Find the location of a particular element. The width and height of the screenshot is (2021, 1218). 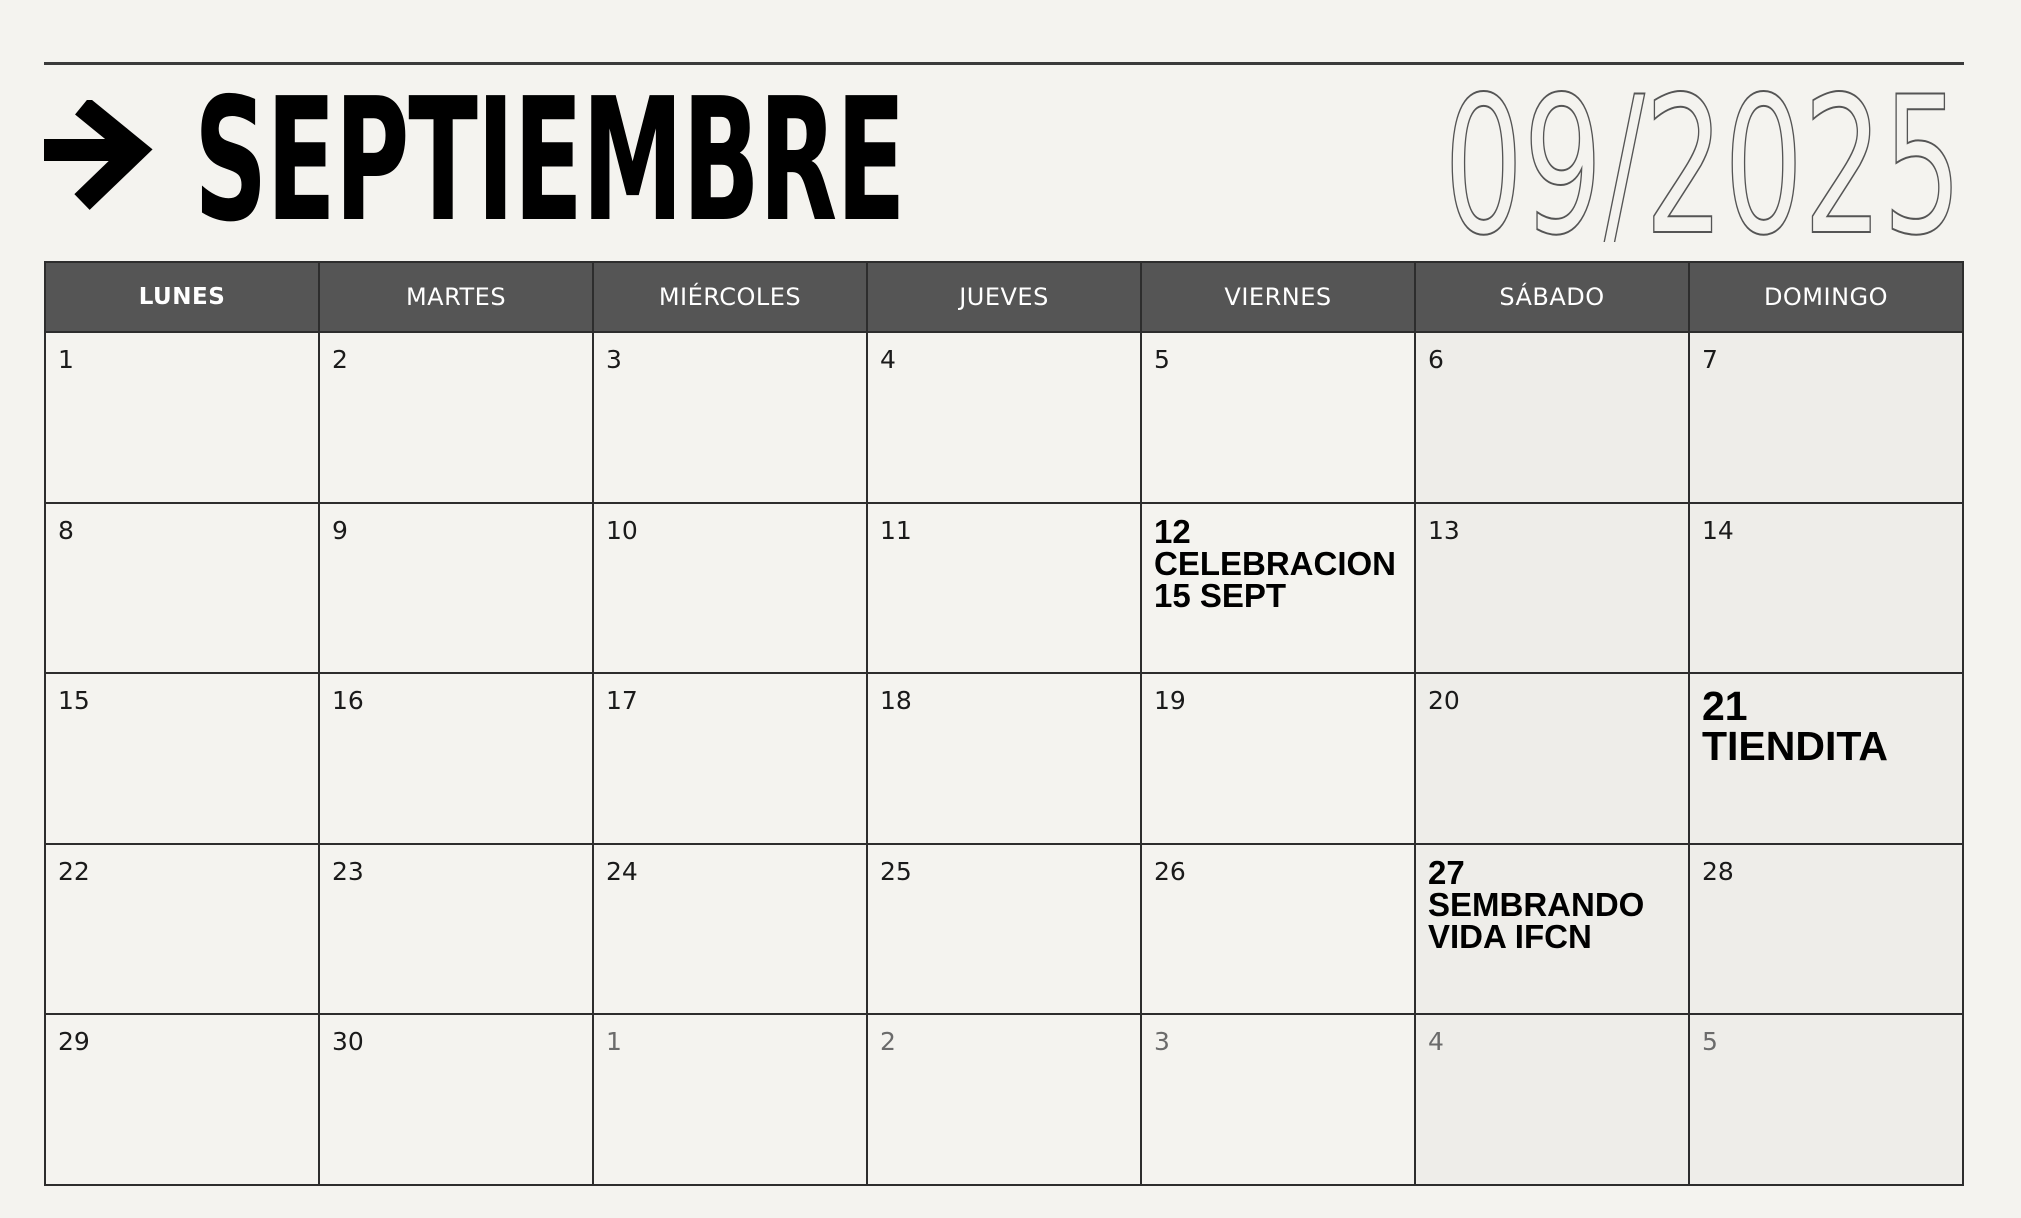

arrow-right-icon is located at coordinates (98, 155).